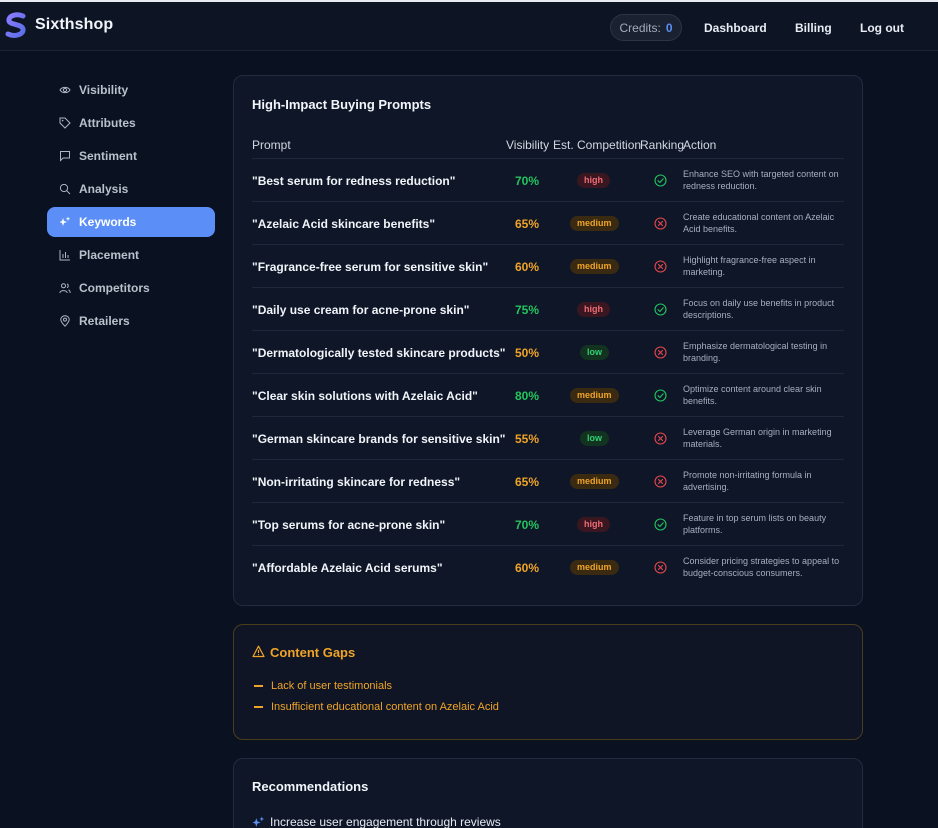 This screenshot has width=938, height=828. What do you see at coordinates (65, 222) in the screenshot?
I see `sparkles-icon` at bounding box center [65, 222].